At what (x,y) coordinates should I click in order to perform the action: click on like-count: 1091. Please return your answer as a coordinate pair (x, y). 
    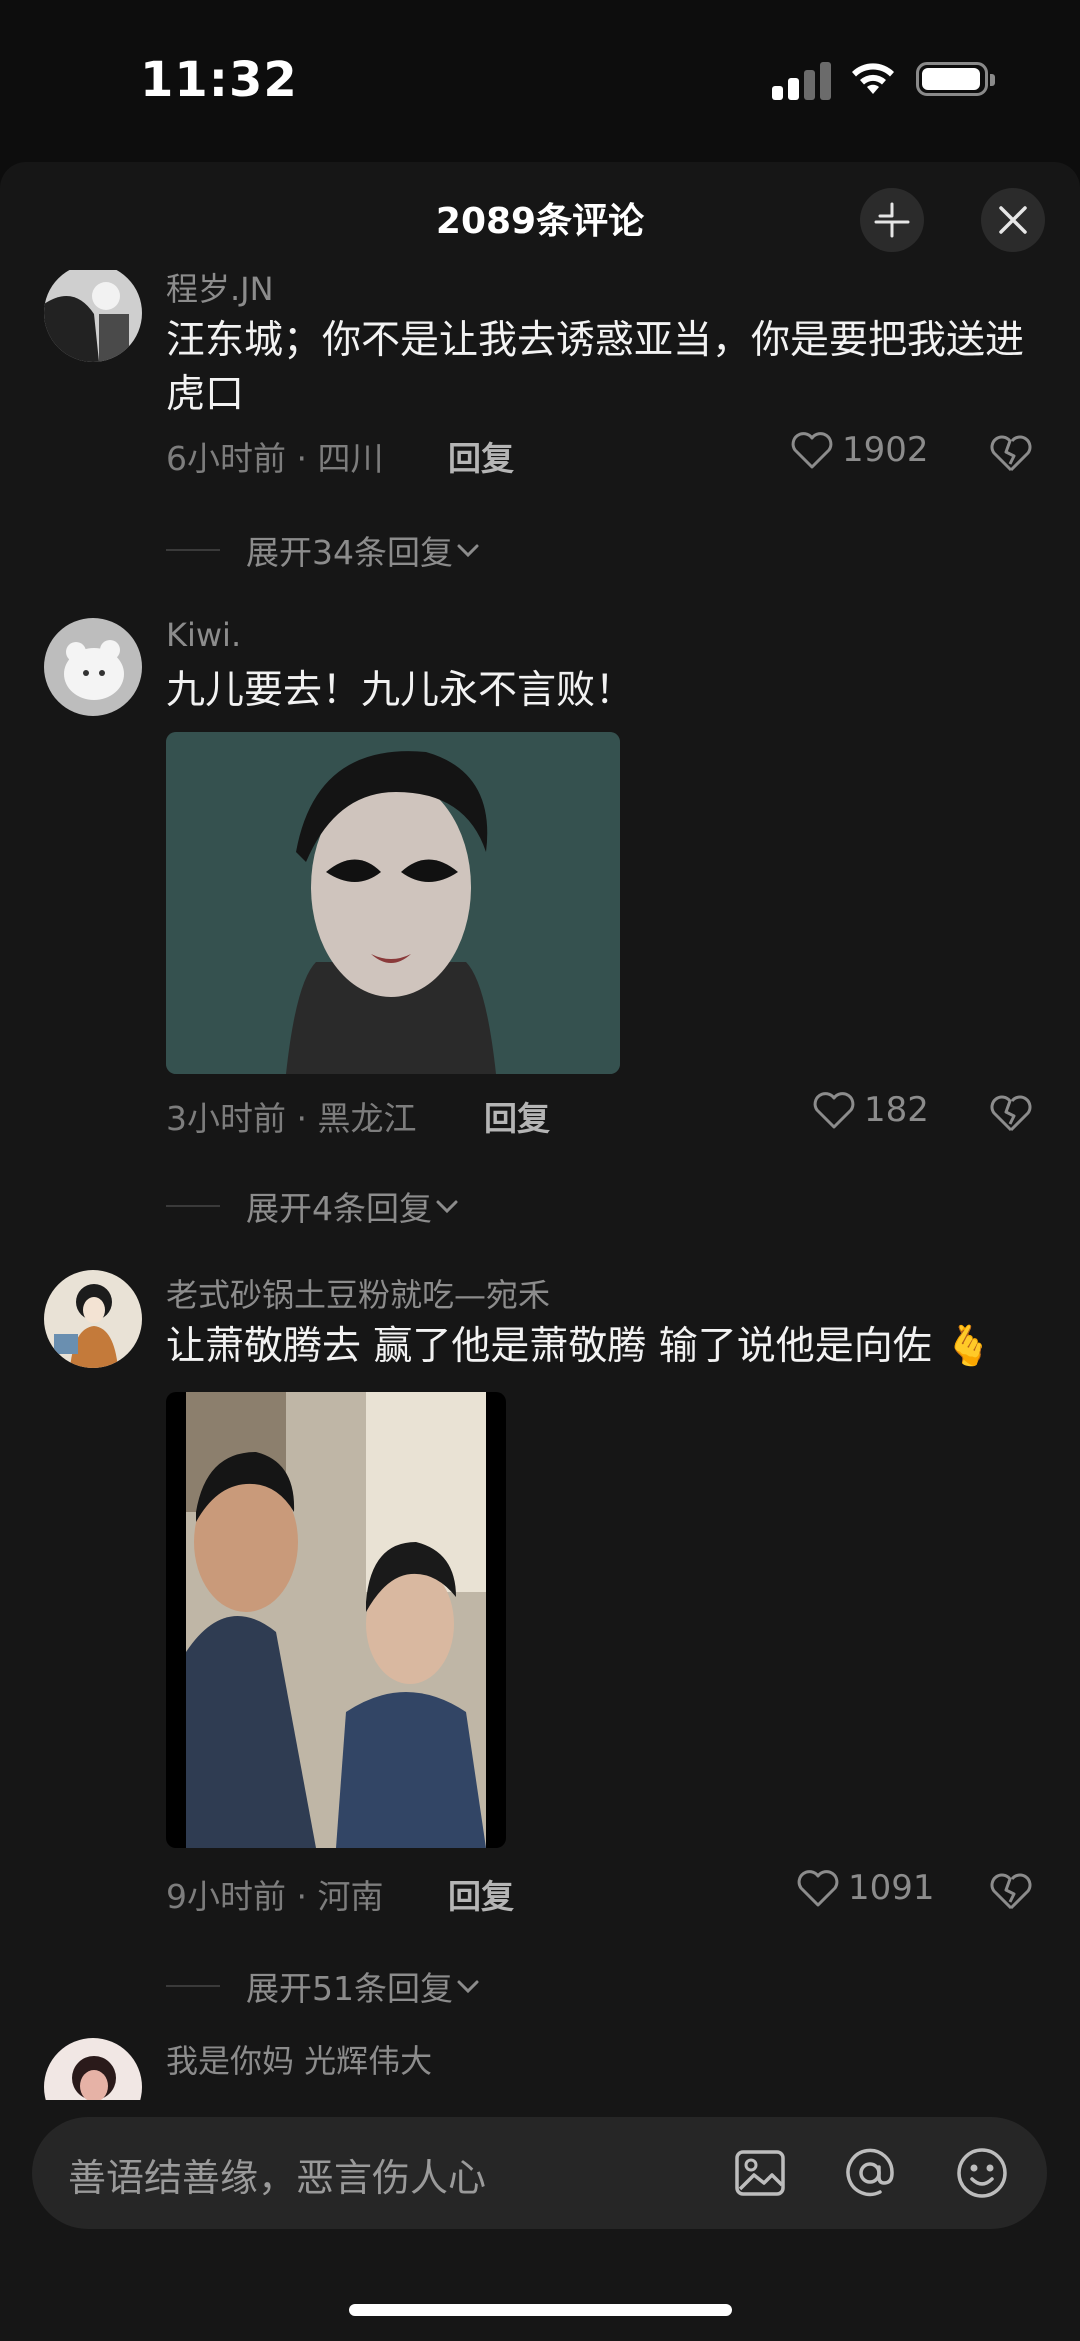
    Looking at the image, I should click on (891, 1888).